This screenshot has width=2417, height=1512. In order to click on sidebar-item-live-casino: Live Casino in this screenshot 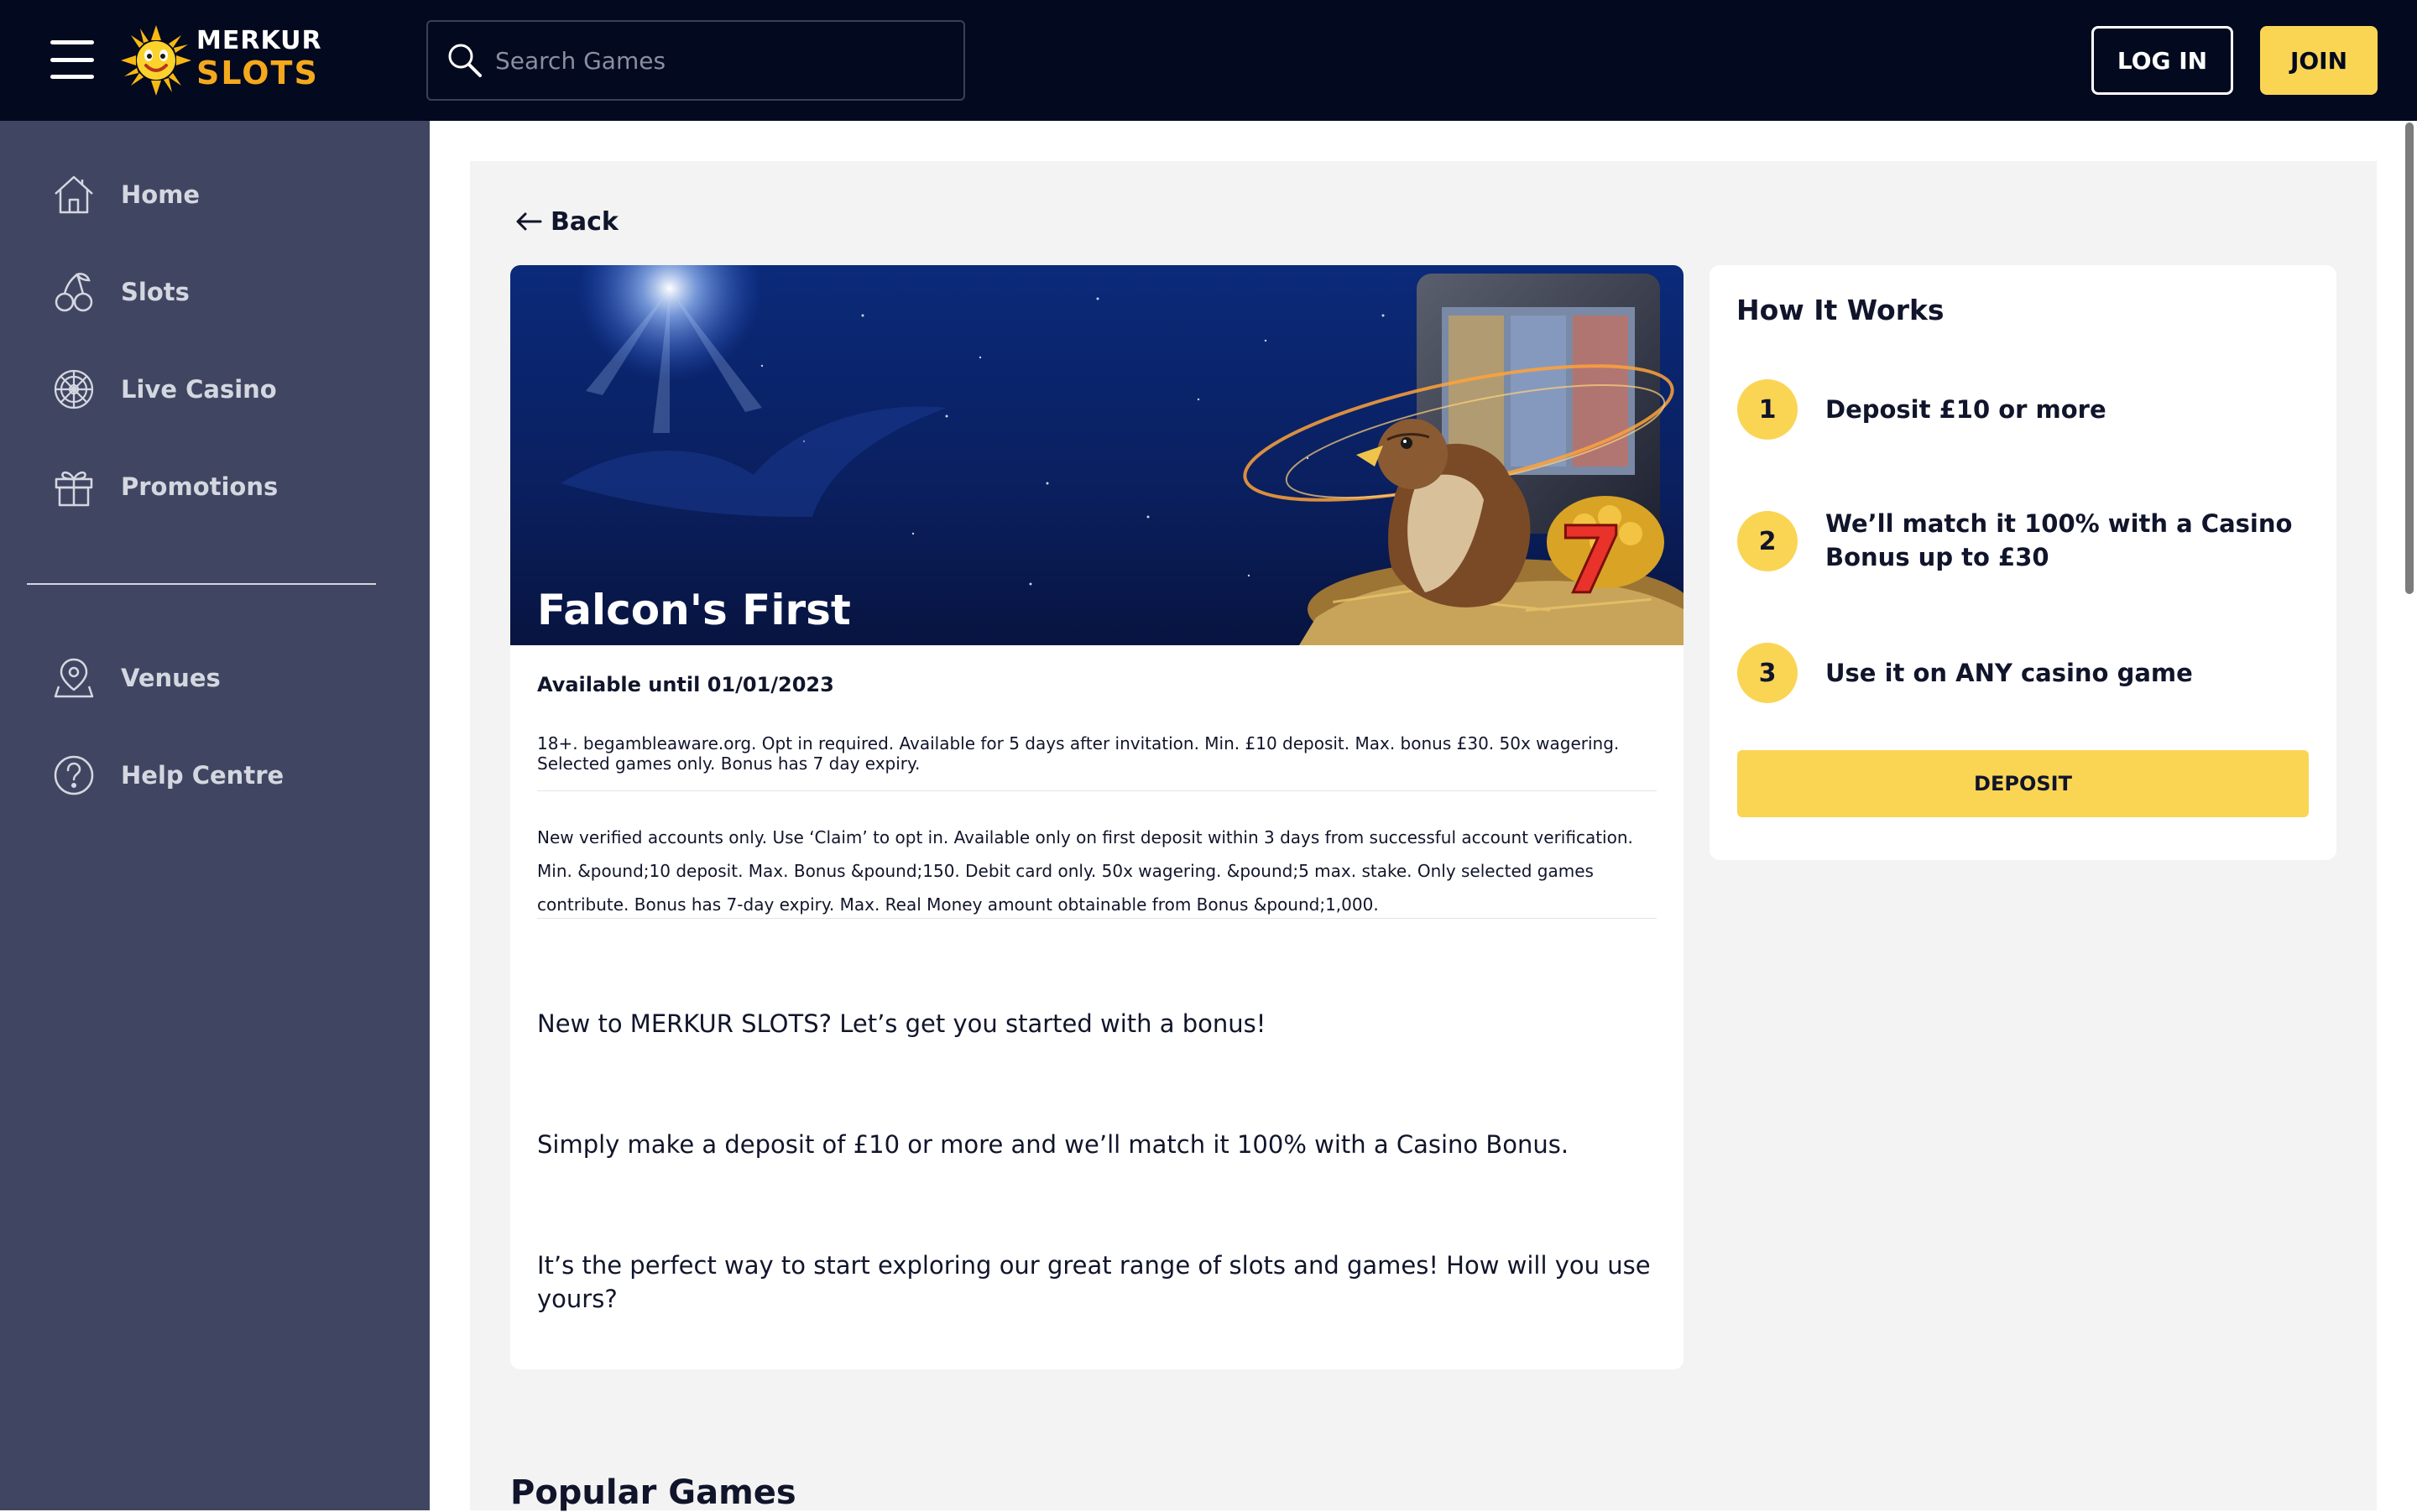, I will do `click(225, 390)`.